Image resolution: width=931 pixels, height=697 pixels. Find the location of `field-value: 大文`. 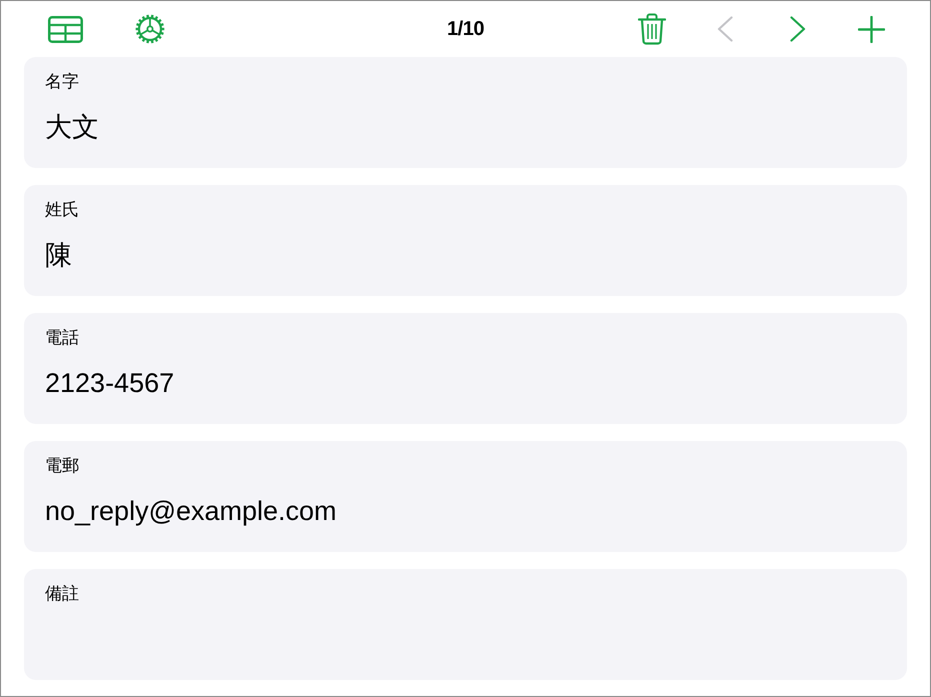

field-value: 大文 is located at coordinates (72, 127).